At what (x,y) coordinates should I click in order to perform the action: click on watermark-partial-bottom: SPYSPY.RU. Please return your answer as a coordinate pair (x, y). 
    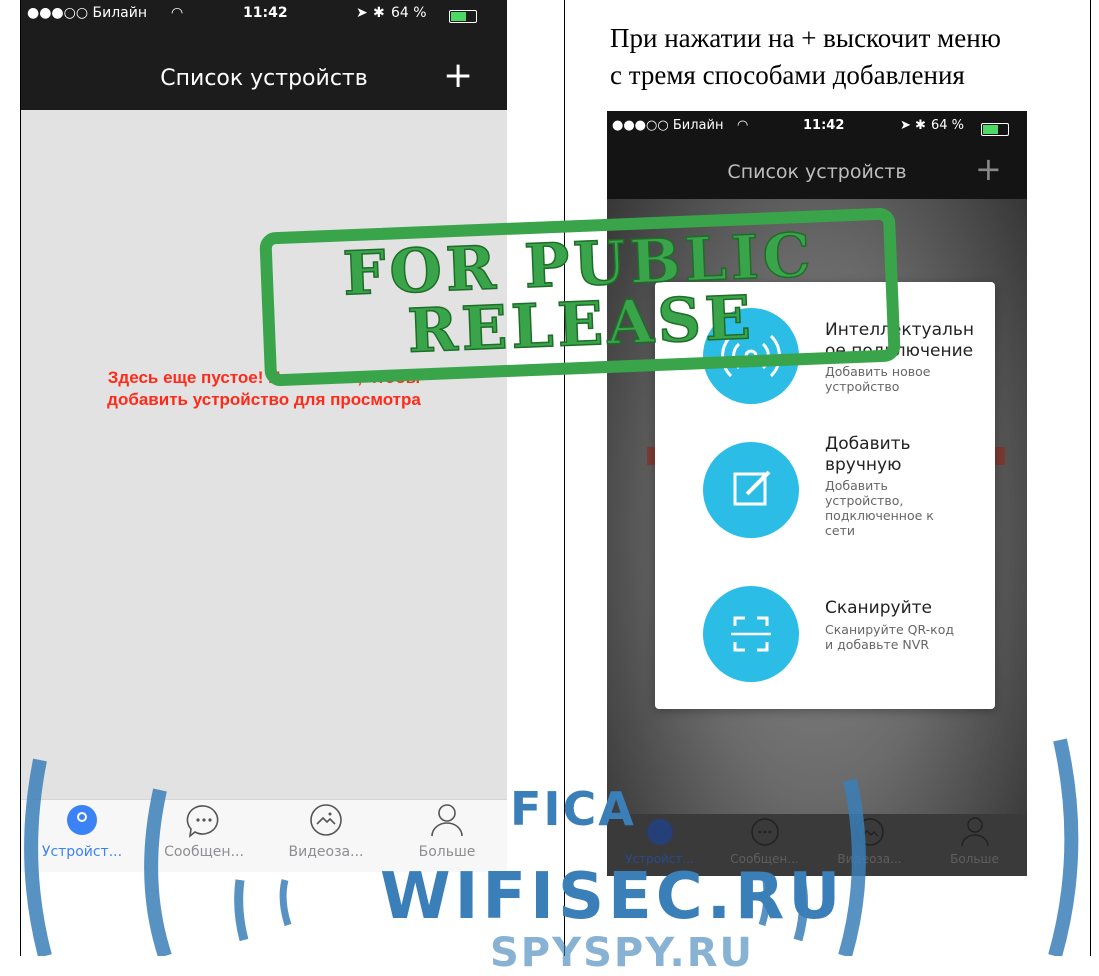
    Looking at the image, I should click on (622, 953).